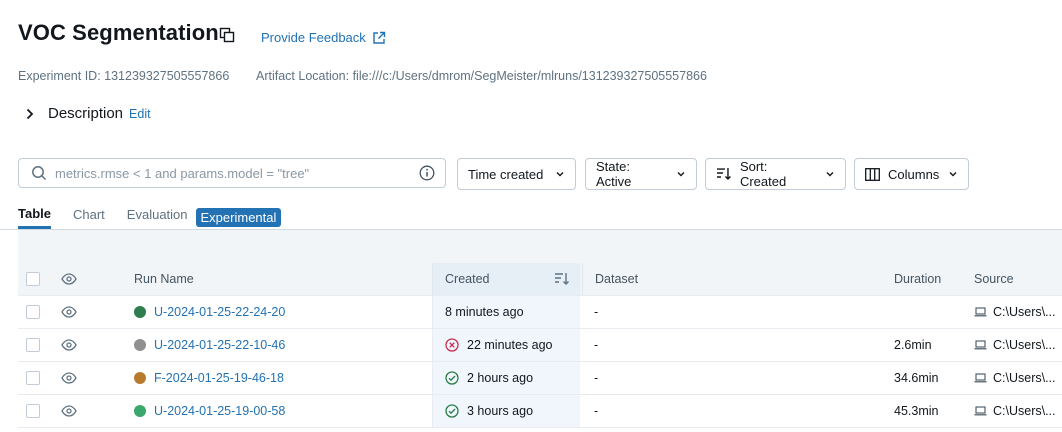 The image size is (1062, 432). I want to click on tab-evaluation: Evaluation, so click(157, 217).